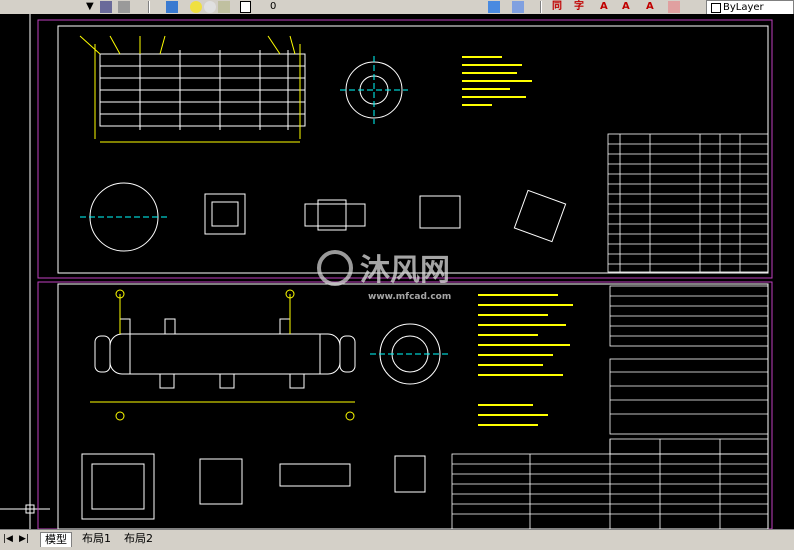 Image resolution: width=794 pixels, height=550 pixels. I want to click on toolbar: ▼ 0 同 字 A A A ByLayer, so click(397, 7).